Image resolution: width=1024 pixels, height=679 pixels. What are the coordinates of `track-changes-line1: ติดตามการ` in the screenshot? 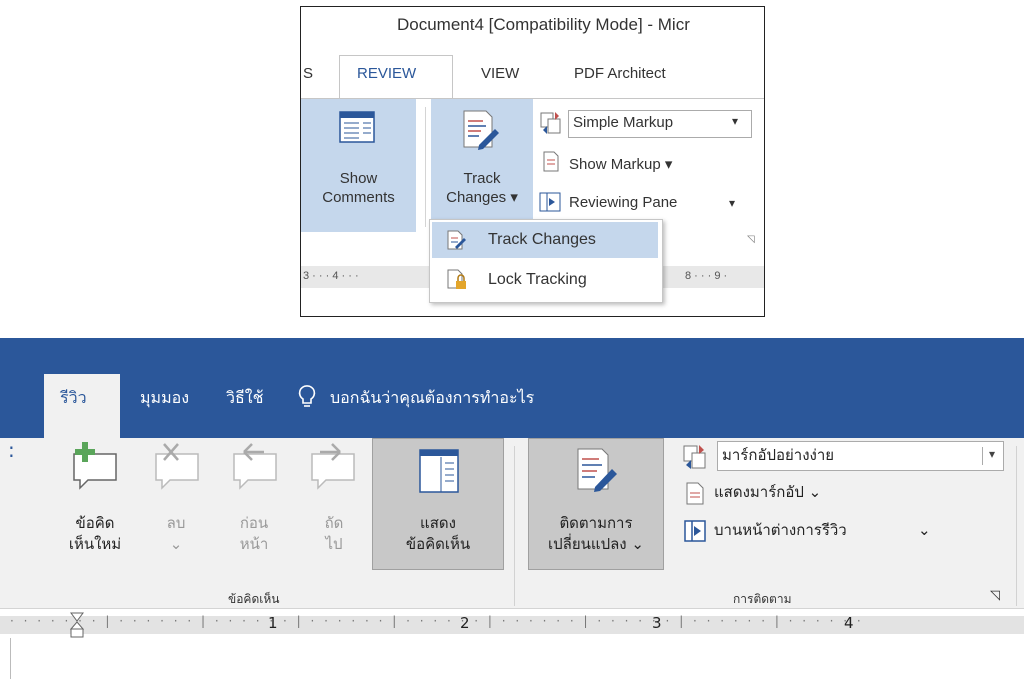 It's located at (596, 523).